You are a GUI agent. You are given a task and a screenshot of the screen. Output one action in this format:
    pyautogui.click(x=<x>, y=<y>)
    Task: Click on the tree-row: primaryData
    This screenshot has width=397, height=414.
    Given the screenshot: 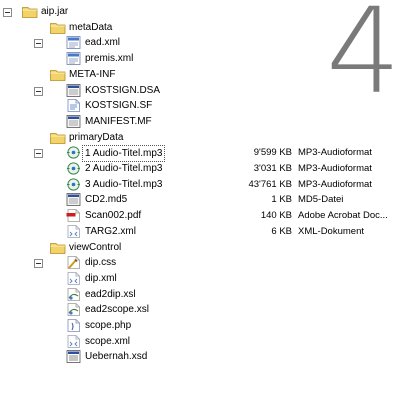 What is the action you would take?
    pyautogui.click(x=198, y=137)
    